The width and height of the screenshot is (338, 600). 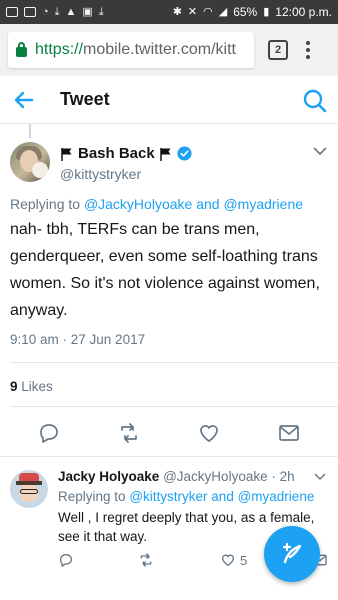 What do you see at coordinates (12, 12) in the screenshot?
I see `messages-icon` at bounding box center [12, 12].